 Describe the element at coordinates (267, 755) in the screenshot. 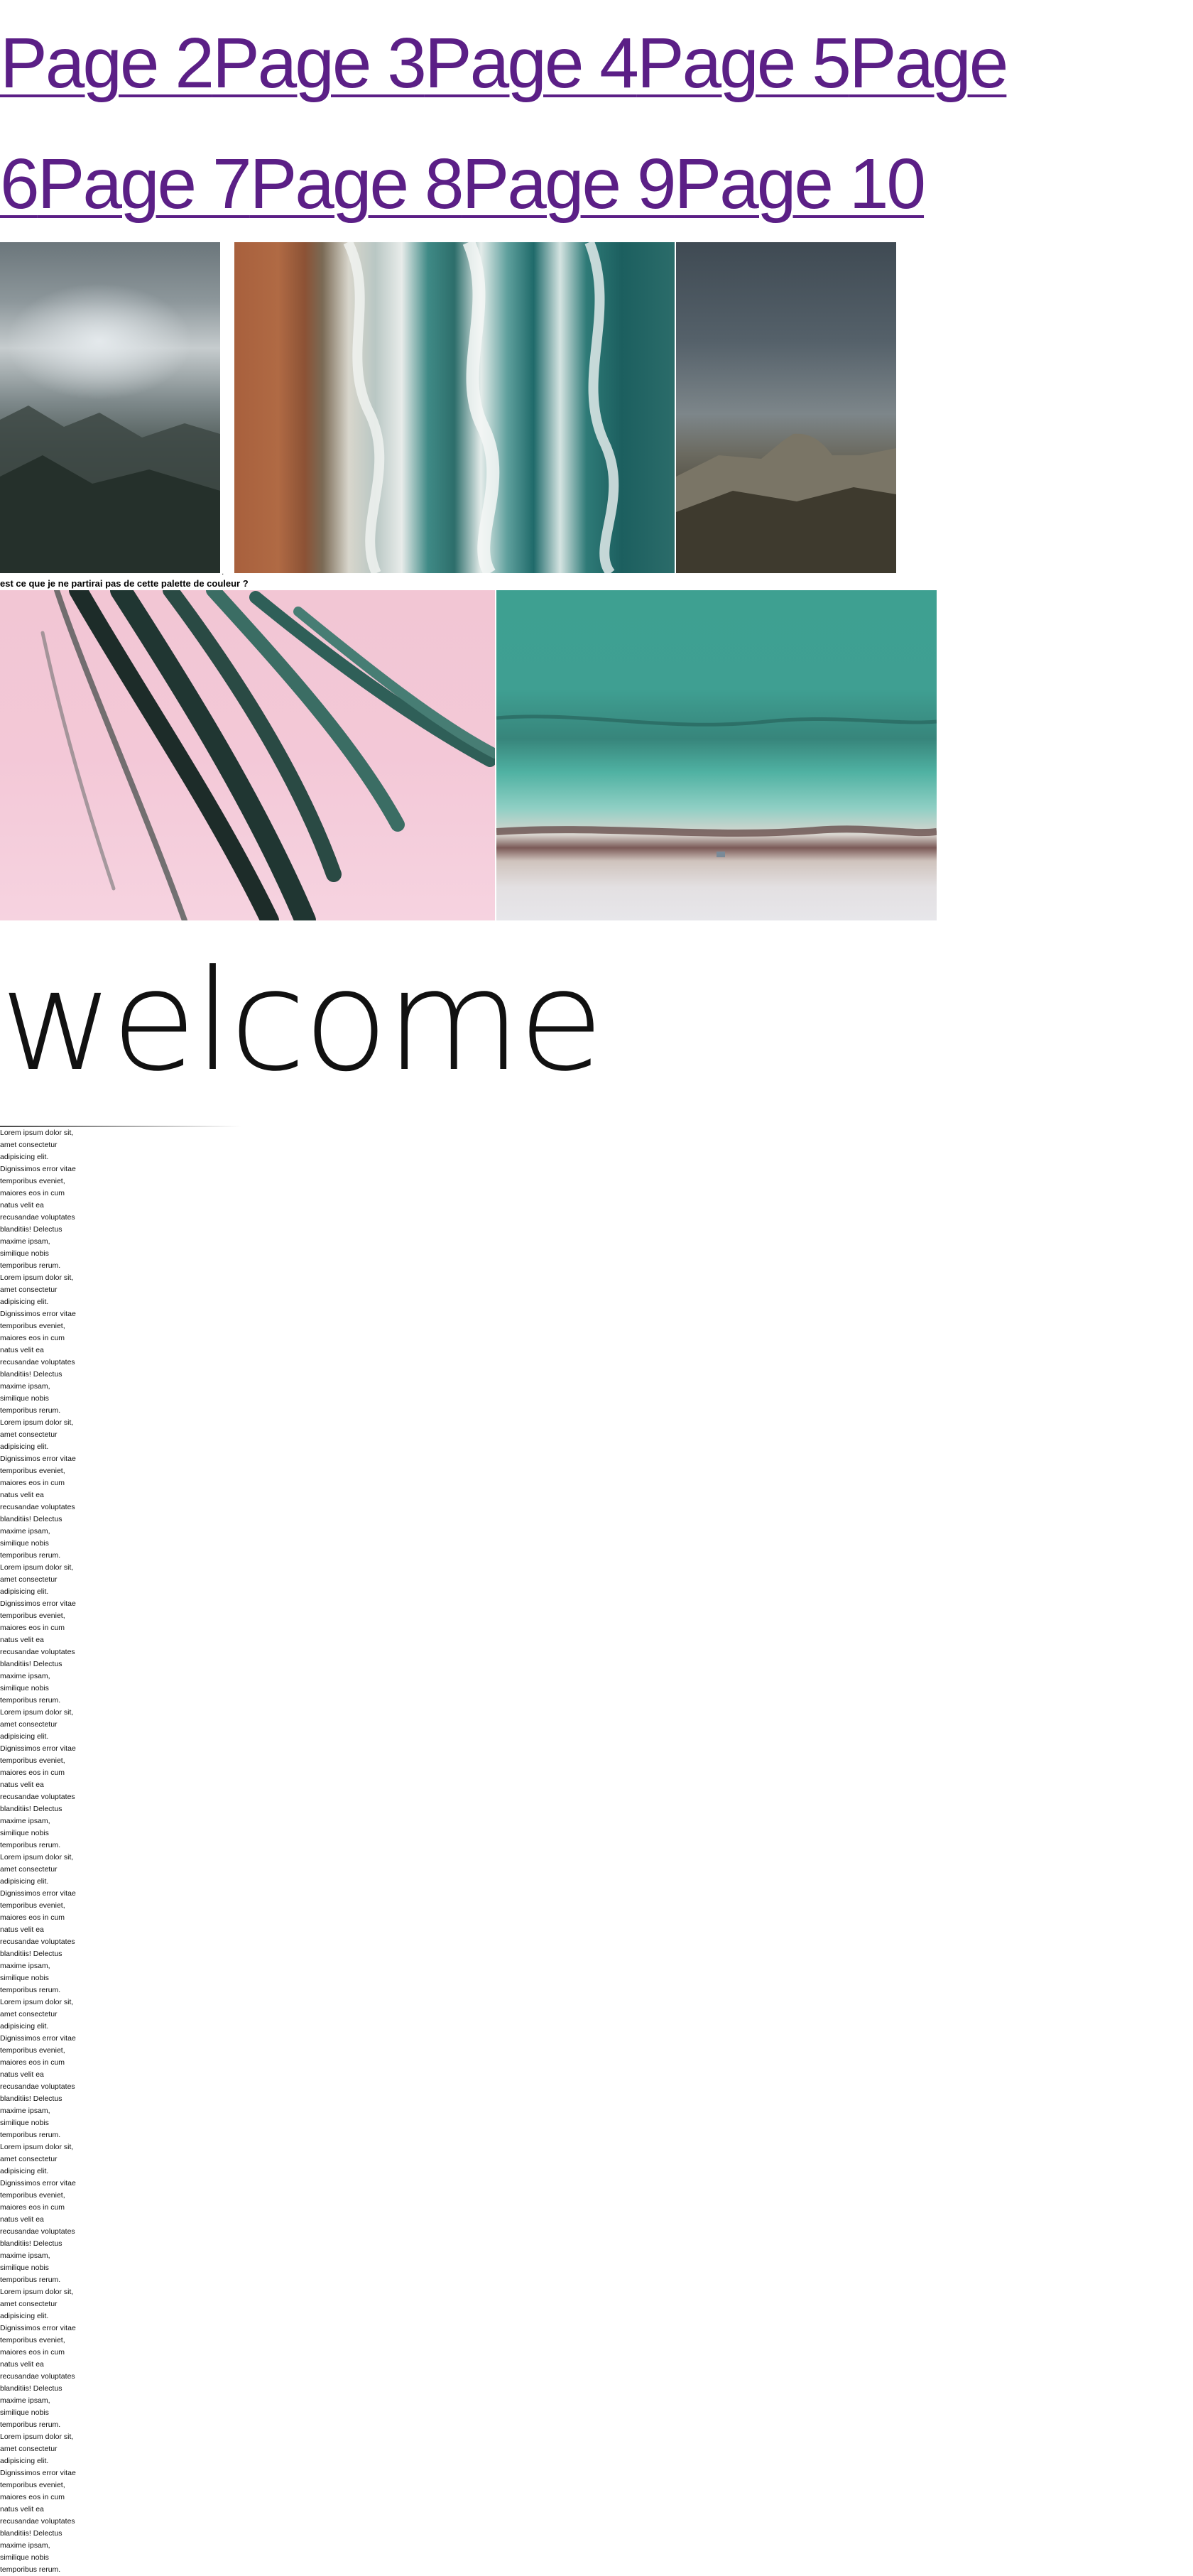

I see `palm-leaf-icon` at that location.